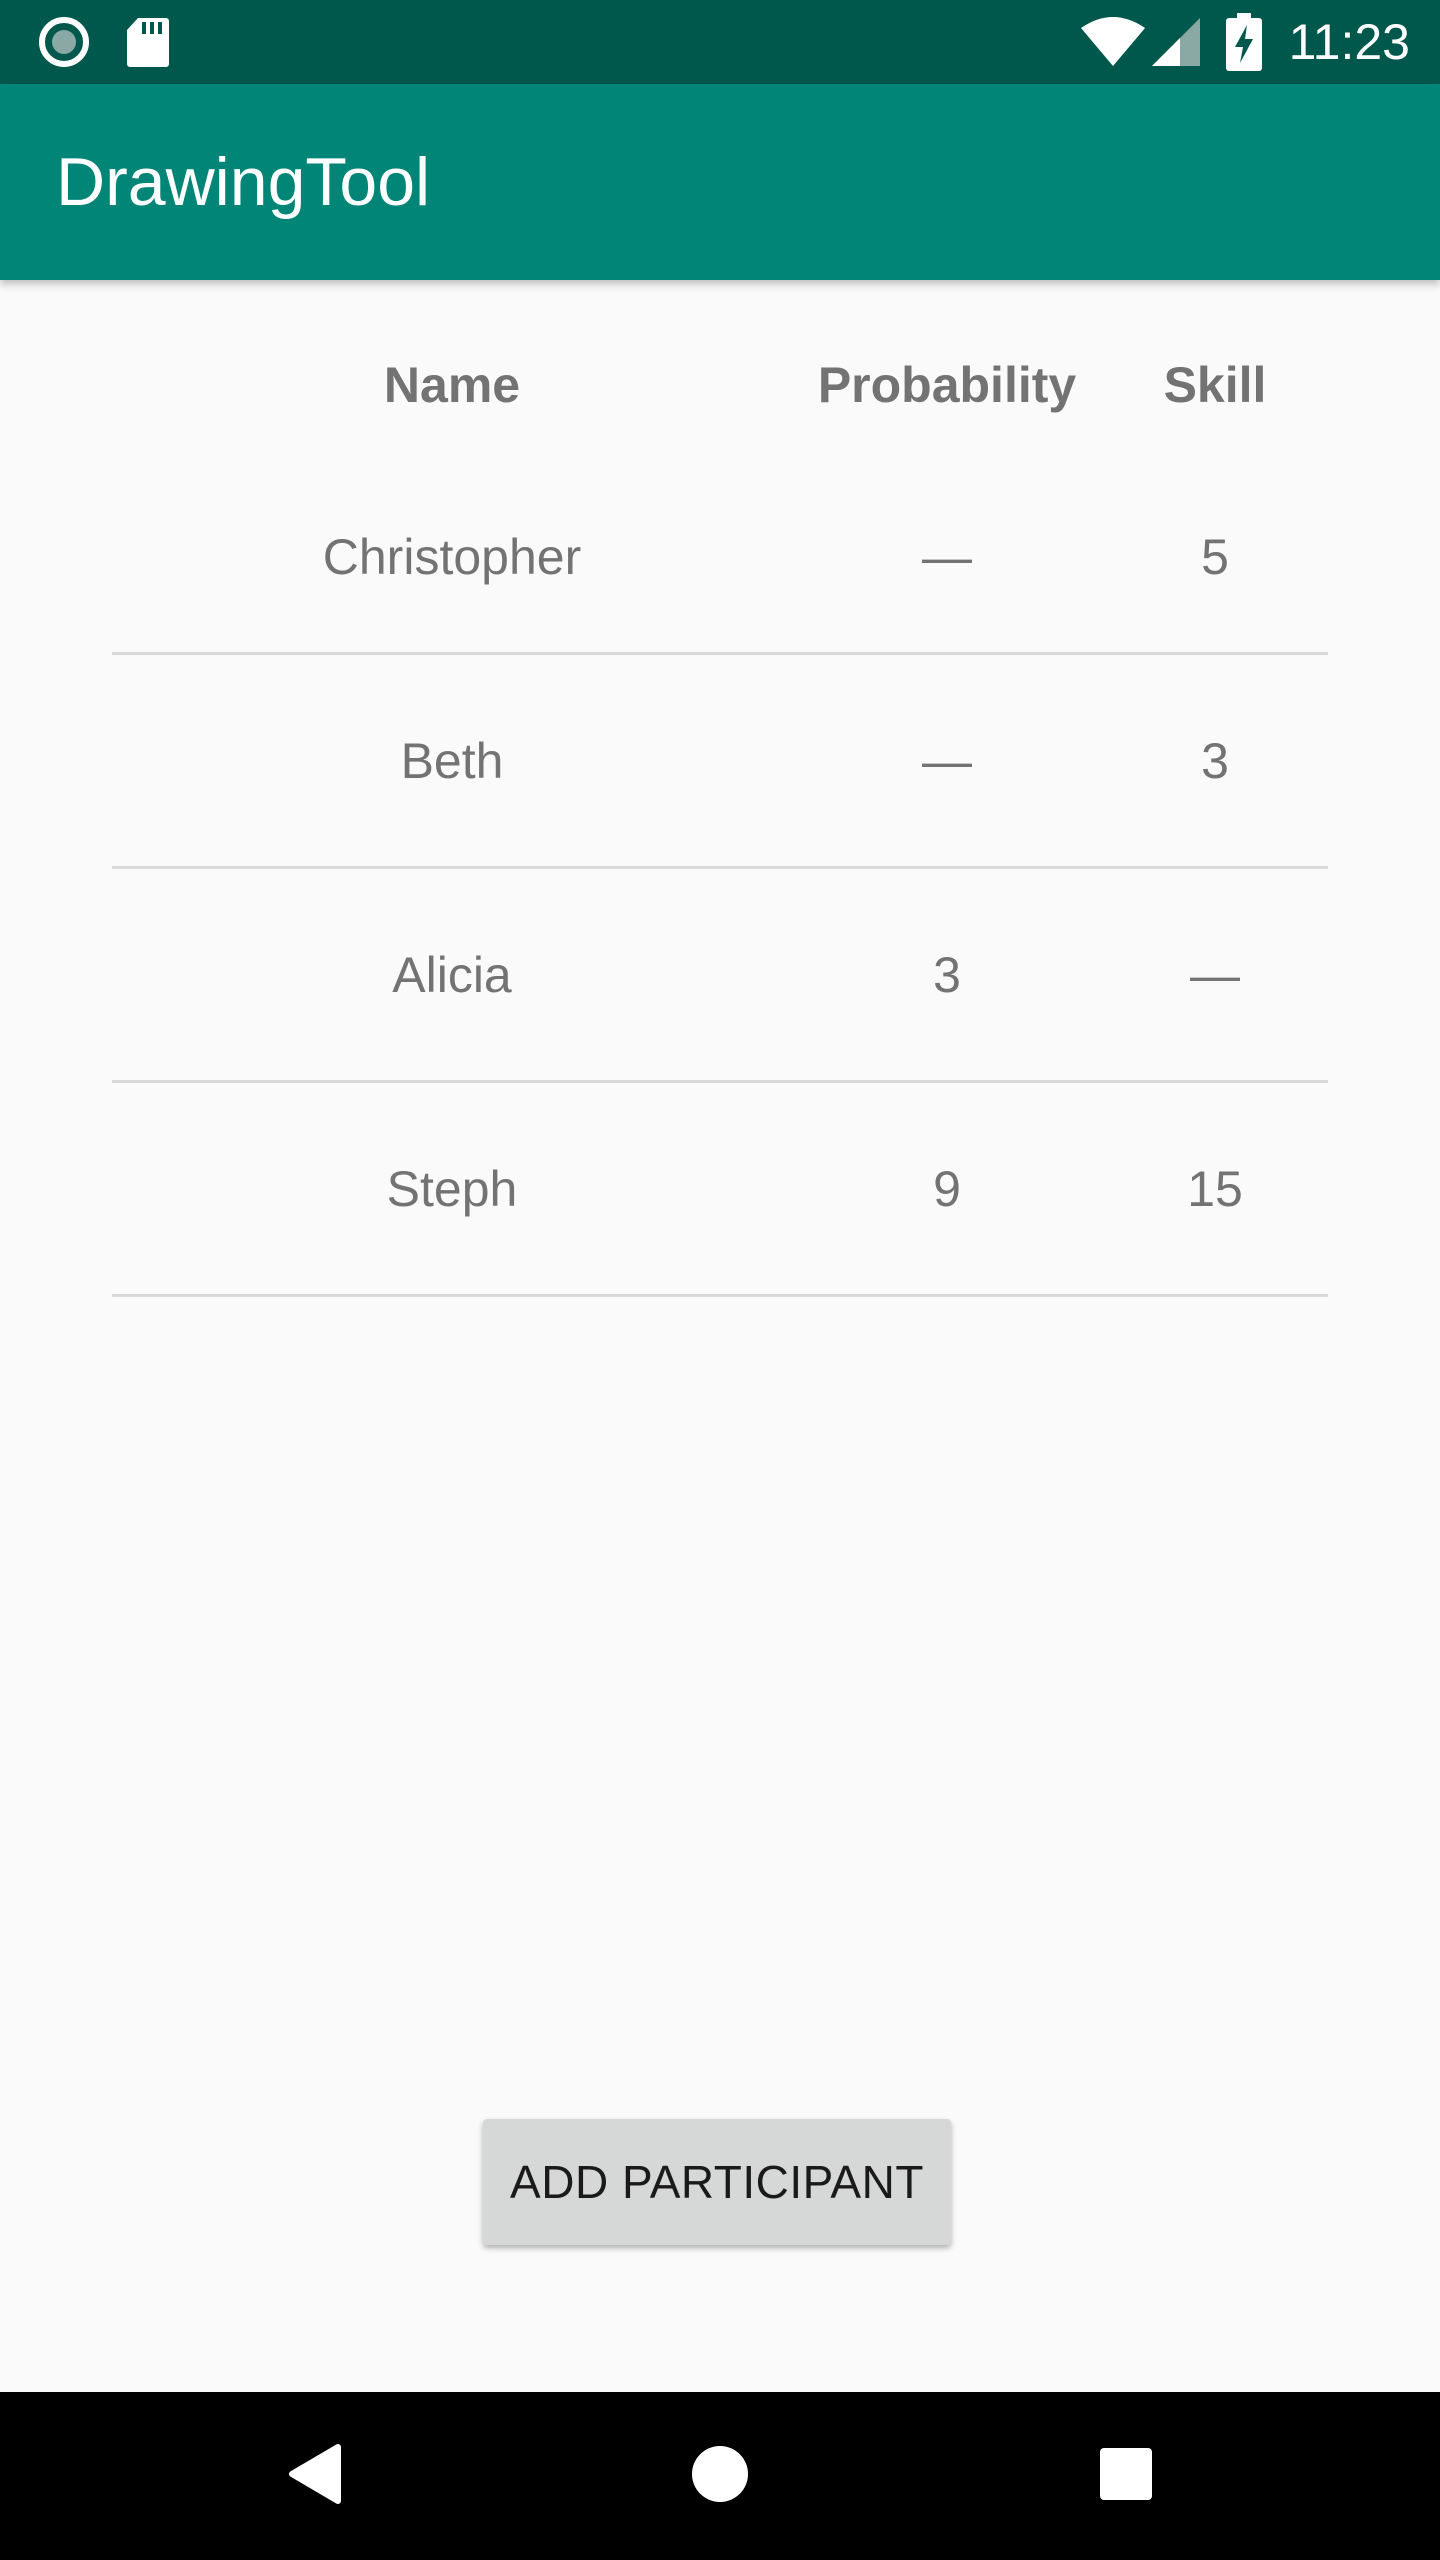  Describe the element at coordinates (947, 974) in the screenshot. I see `participant-probability: 3` at that location.